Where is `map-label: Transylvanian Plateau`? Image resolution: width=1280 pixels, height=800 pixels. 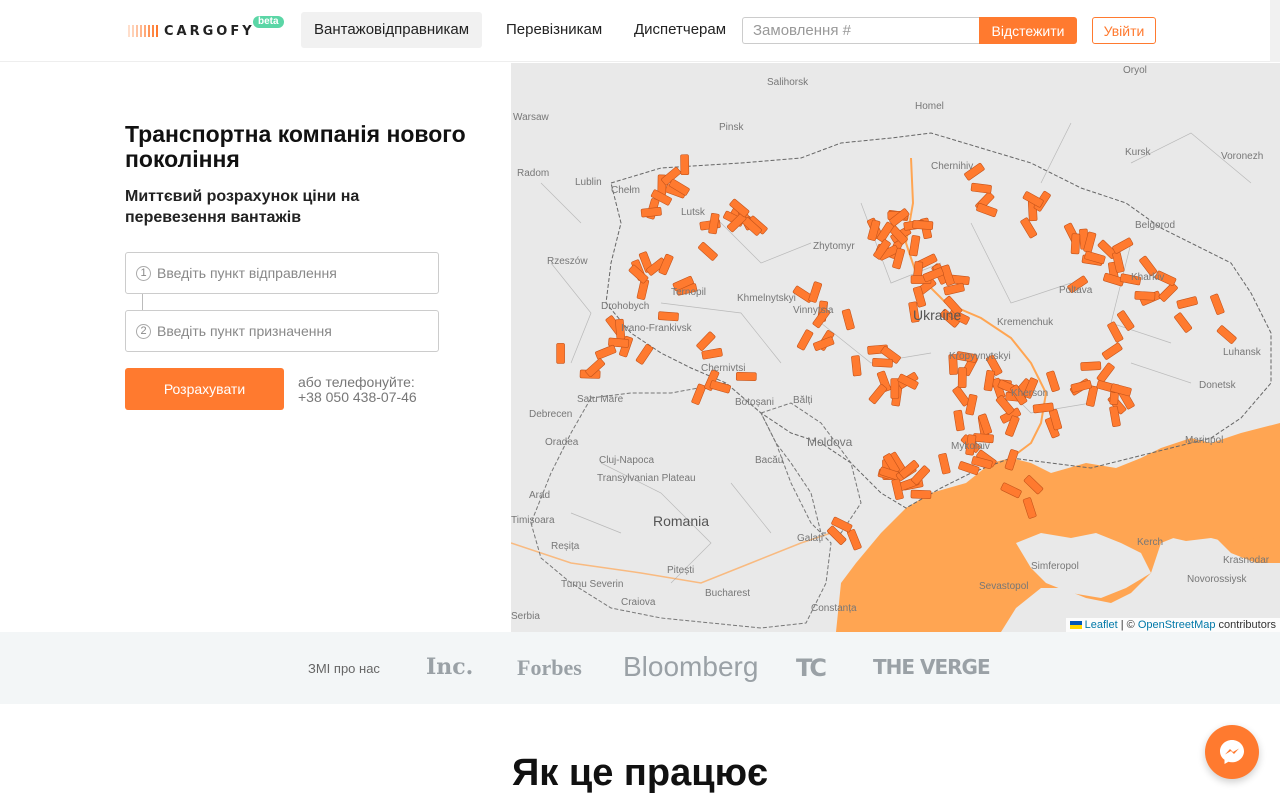 map-label: Transylvanian Plateau is located at coordinates (646, 478).